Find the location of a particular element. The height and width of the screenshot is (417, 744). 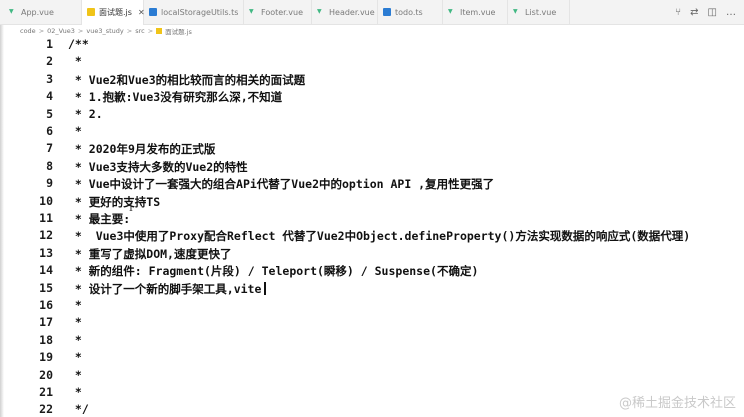

line-number: 19 is located at coordinates (46, 357).